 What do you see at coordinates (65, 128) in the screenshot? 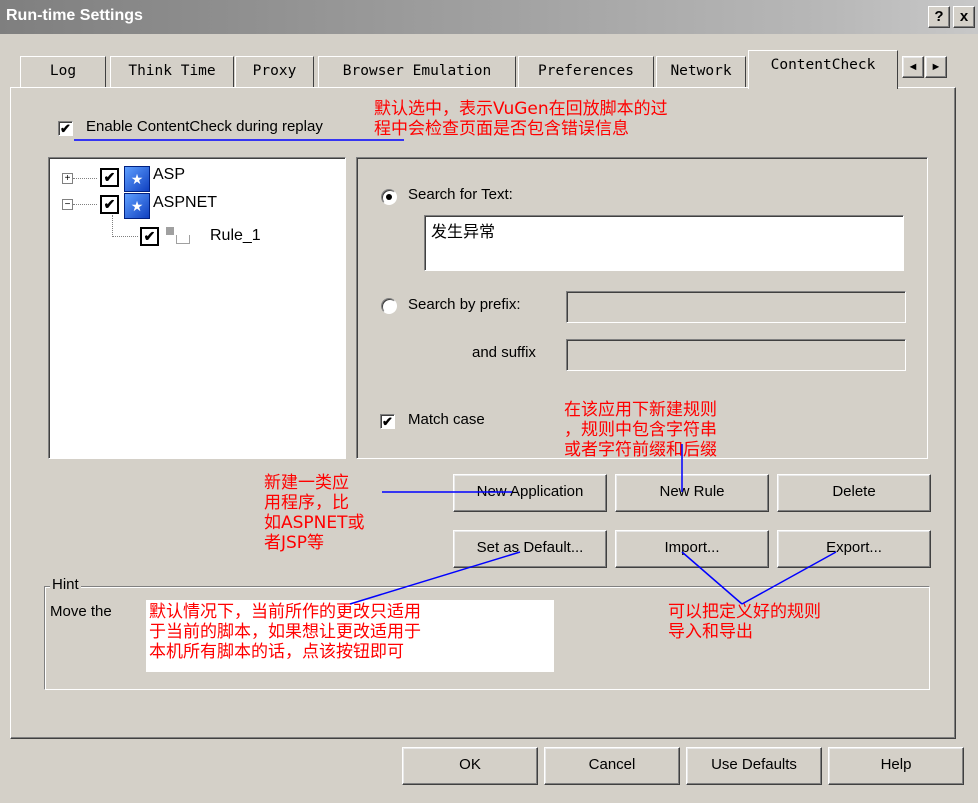
I see `enable-contentcheck-checkbox: ✔` at bounding box center [65, 128].